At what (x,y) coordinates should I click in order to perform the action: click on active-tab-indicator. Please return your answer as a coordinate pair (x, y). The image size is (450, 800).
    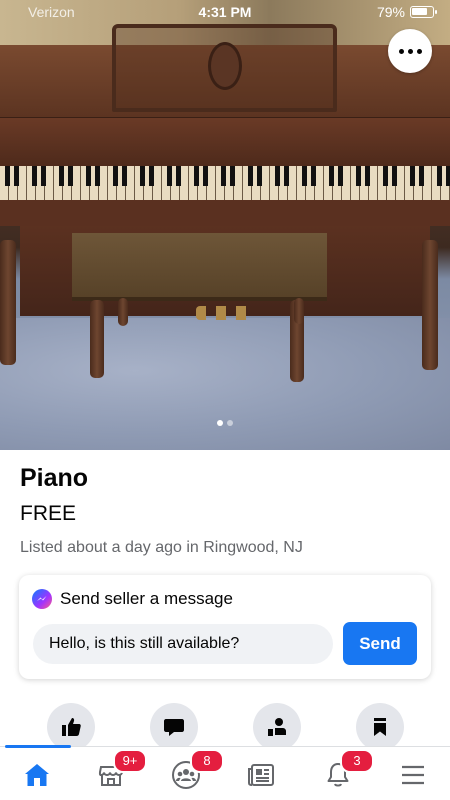
    Looking at the image, I should click on (38, 746).